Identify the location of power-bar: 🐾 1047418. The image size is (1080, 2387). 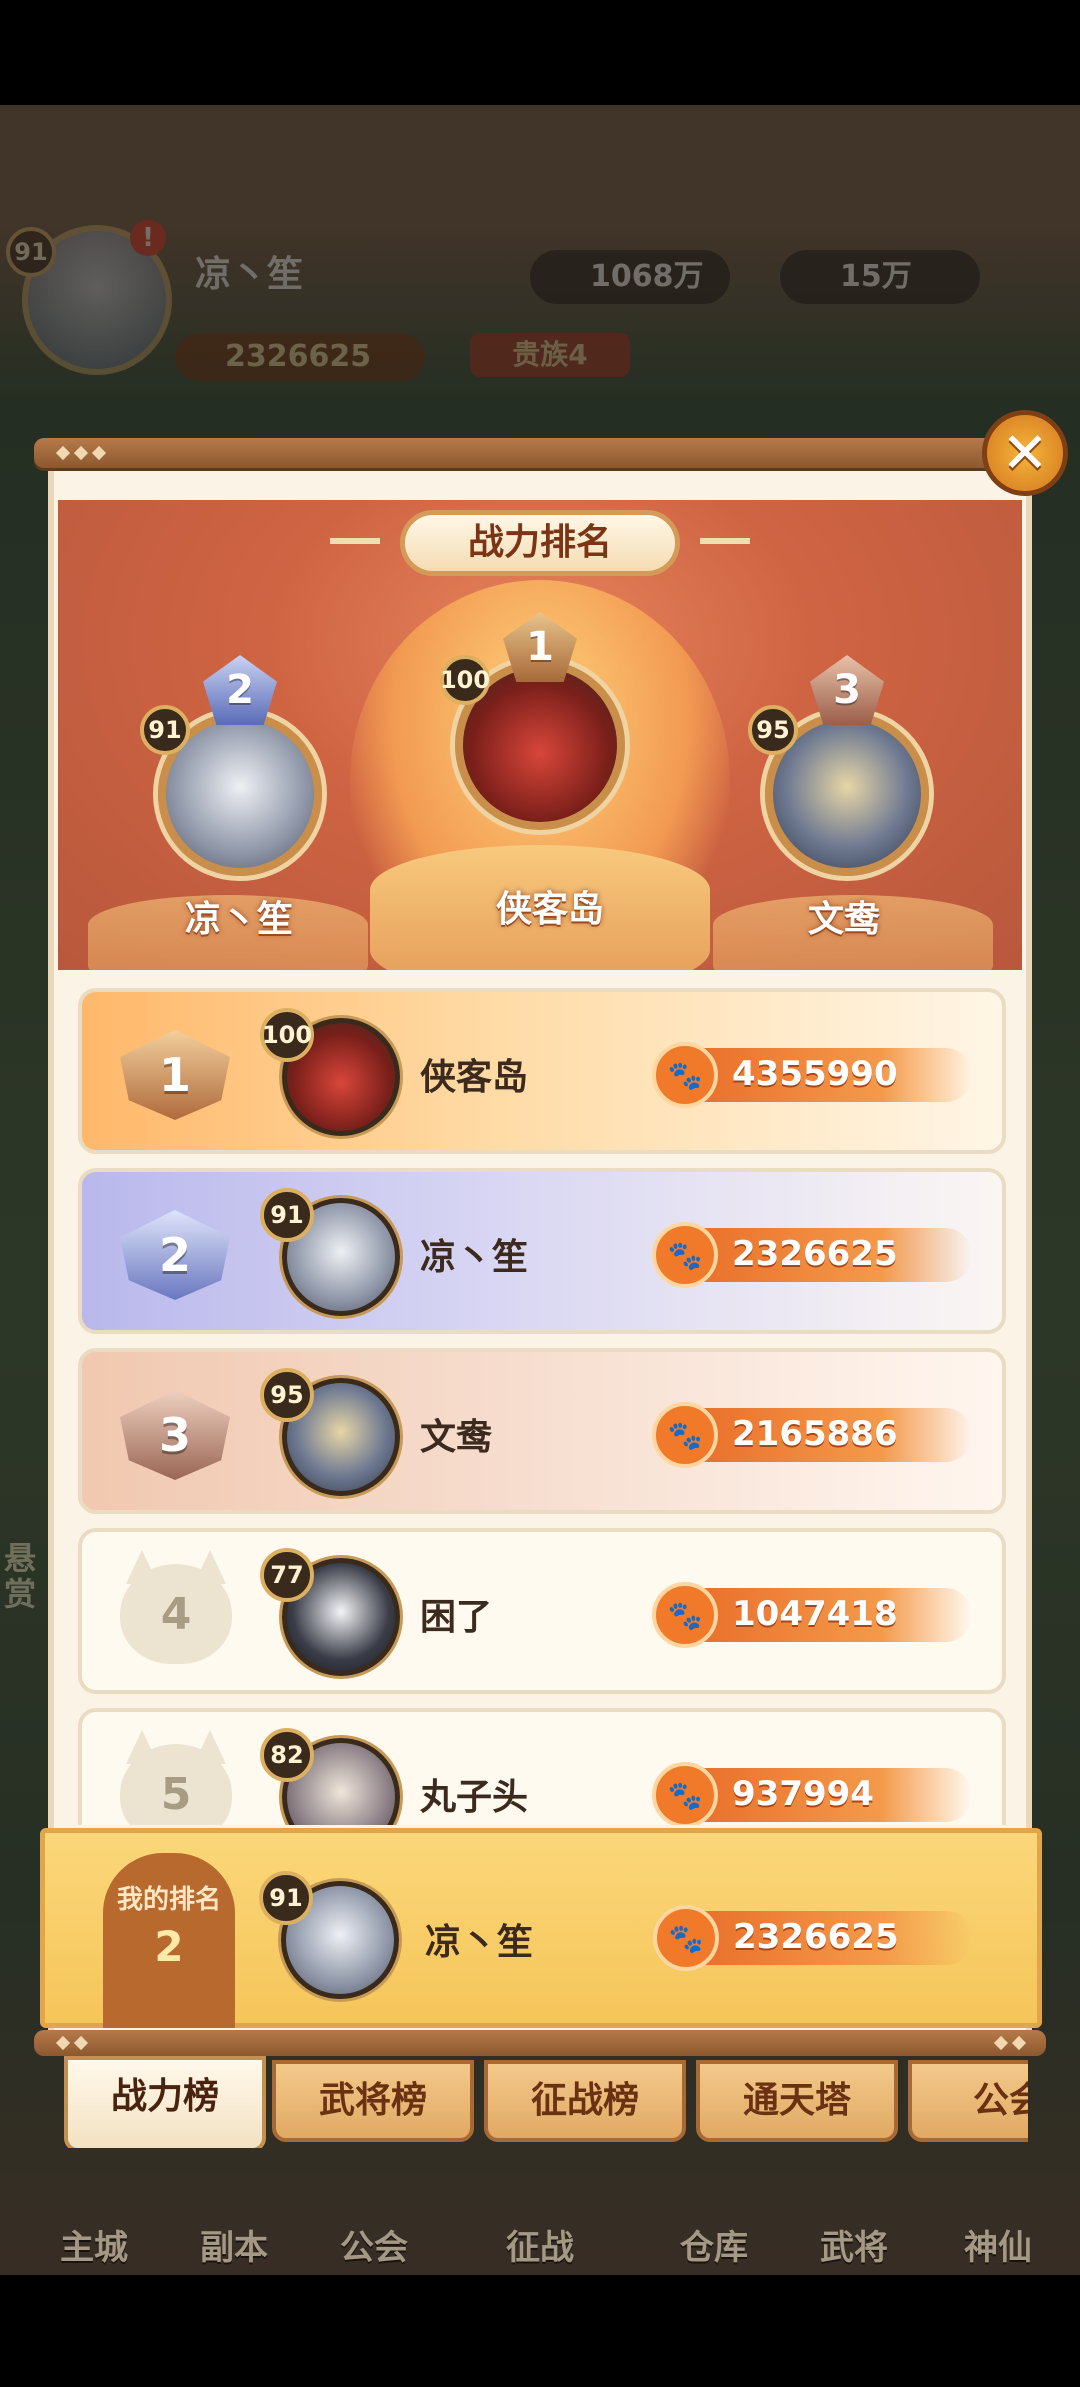
(812, 1615).